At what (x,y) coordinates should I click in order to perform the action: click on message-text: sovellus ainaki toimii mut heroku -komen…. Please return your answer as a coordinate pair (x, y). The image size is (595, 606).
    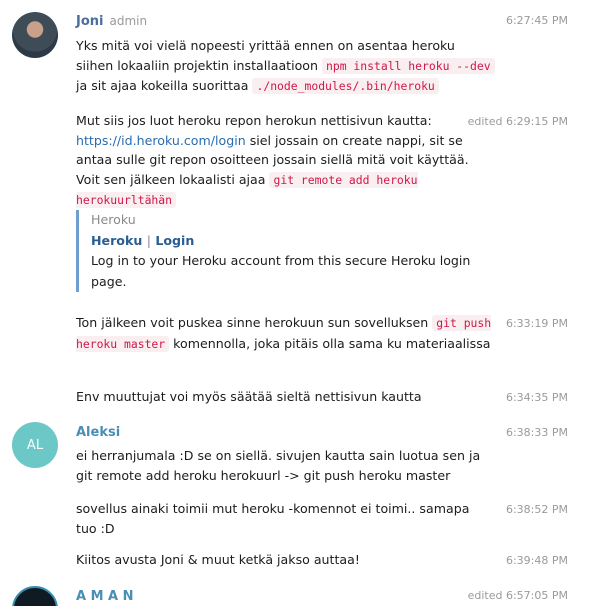
    Looking at the image, I should click on (273, 518).